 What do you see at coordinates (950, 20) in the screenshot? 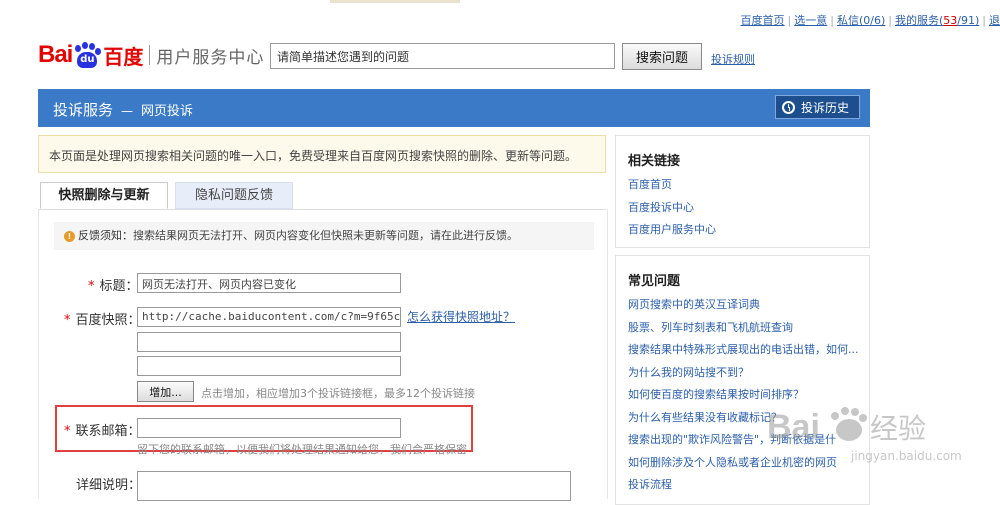
I see `my-services-count: 53` at bounding box center [950, 20].